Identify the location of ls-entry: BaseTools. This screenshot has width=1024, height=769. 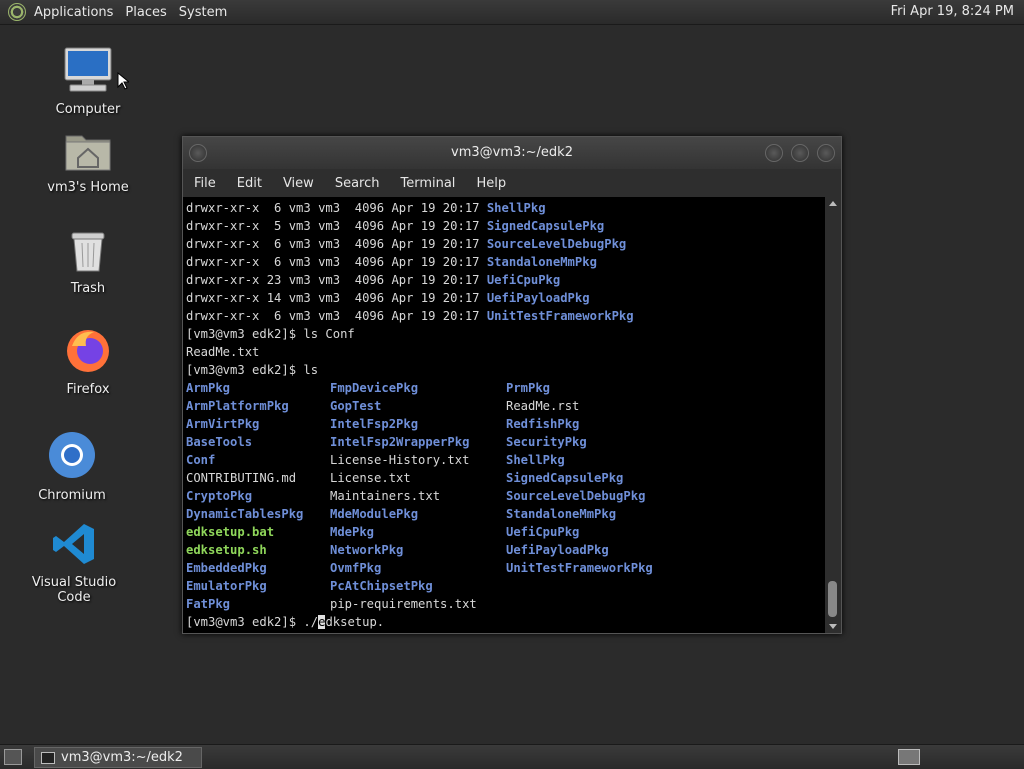
(219, 442).